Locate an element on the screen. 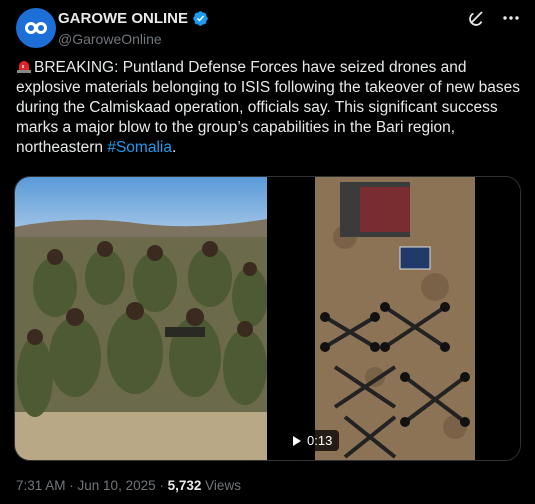 This screenshot has height=504, width=535. author-handle: @GaroweOnline is located at coordinates (133, 39).